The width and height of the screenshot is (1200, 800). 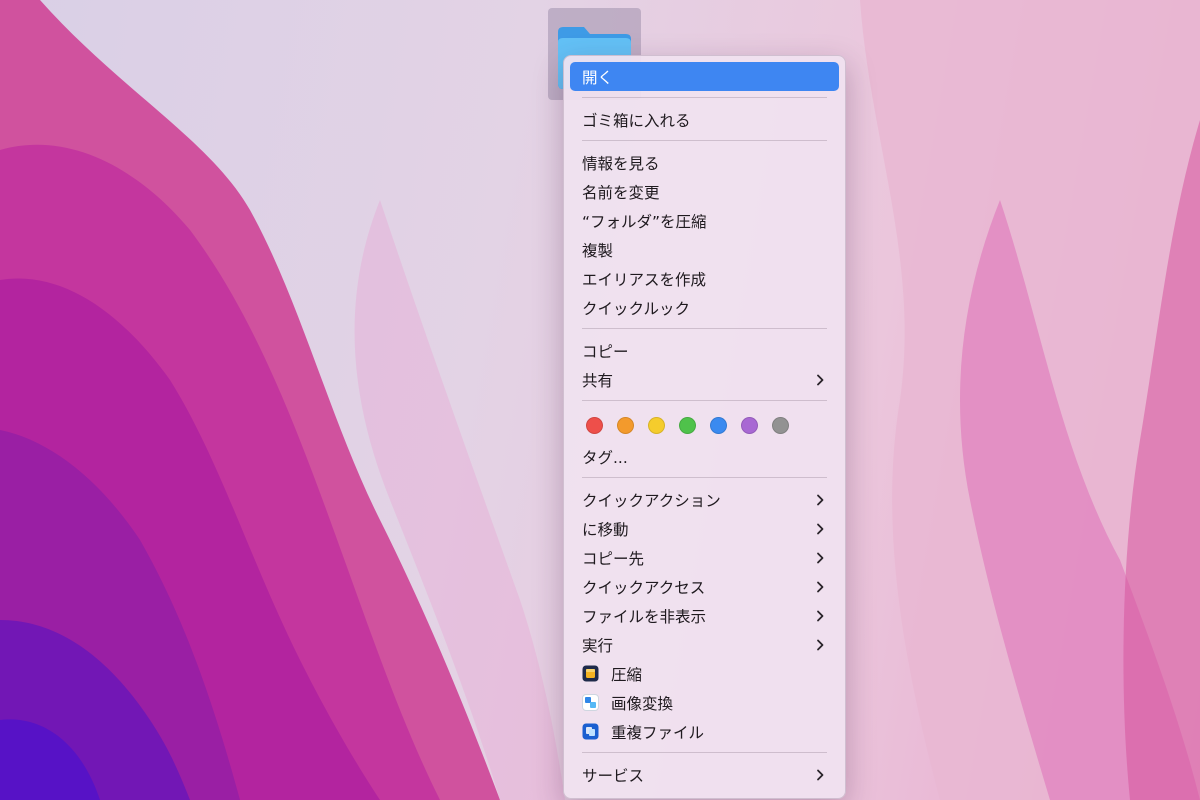 I want to click on menu-item-10: クイックアクション, so click(x=704, y=499).